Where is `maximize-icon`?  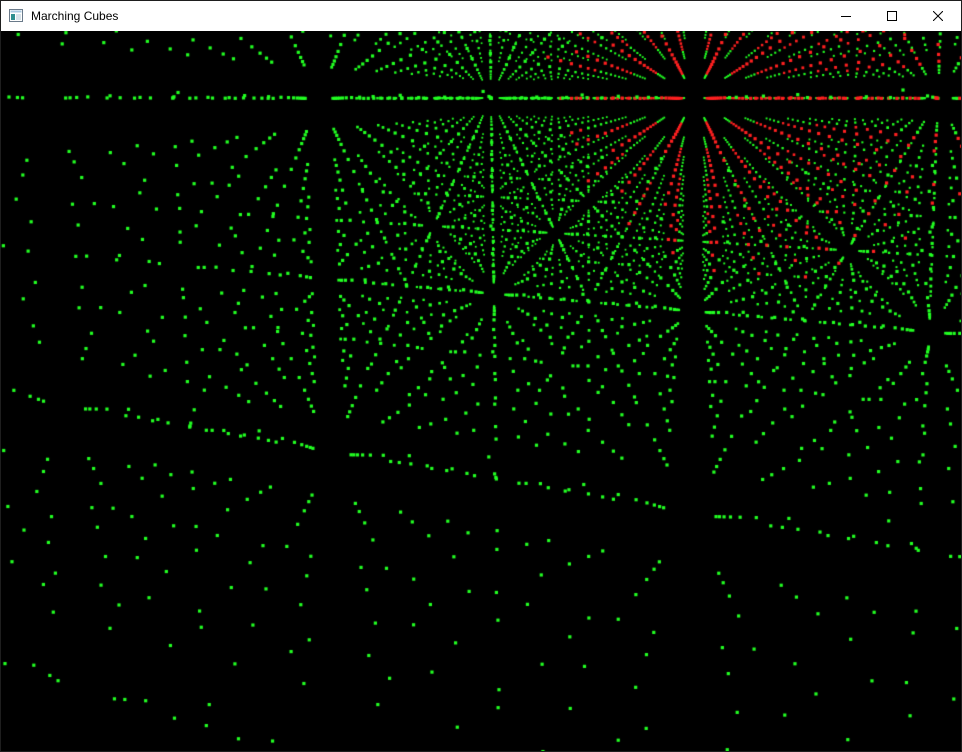
maximize-icon is located at coordinates (892, 16).